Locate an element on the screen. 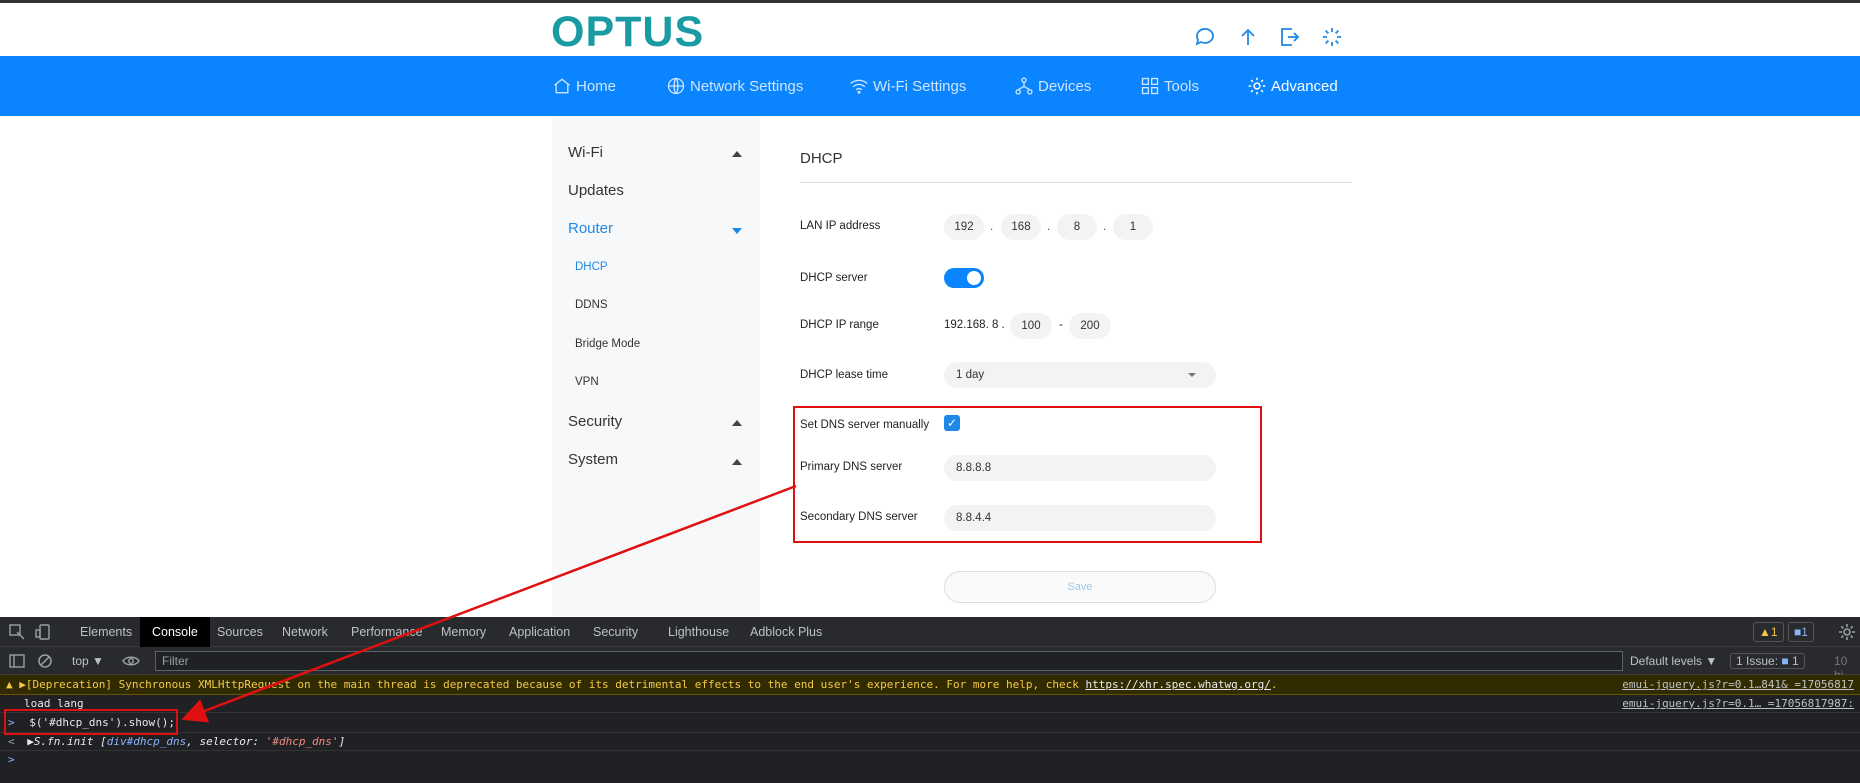  inspect-icon is located at coordinates (17, 632).